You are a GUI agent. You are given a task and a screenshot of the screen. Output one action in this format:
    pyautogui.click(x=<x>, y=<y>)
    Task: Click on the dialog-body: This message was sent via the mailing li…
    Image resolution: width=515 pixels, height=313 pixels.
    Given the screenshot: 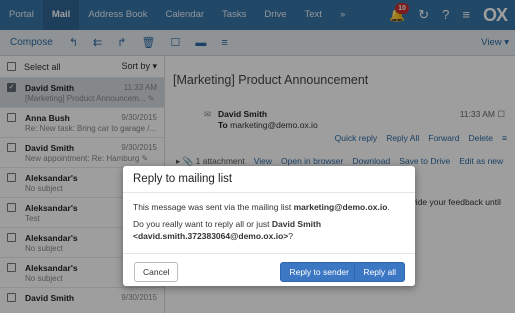 What is the action you would take?
    pyautogui.click(x=261, y=221)
    